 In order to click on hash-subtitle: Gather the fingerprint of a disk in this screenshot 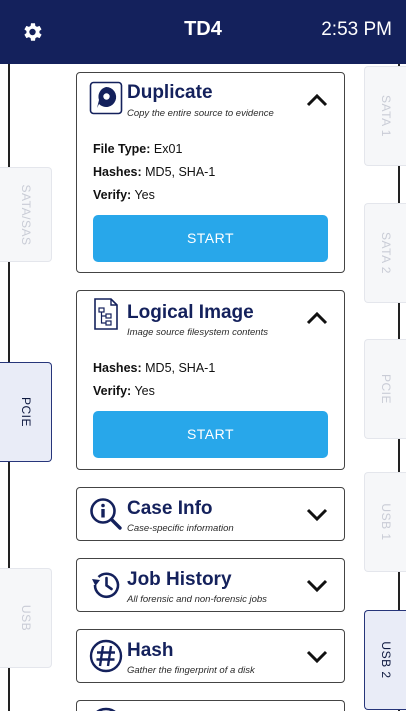, I will do `click(191, 670)`.